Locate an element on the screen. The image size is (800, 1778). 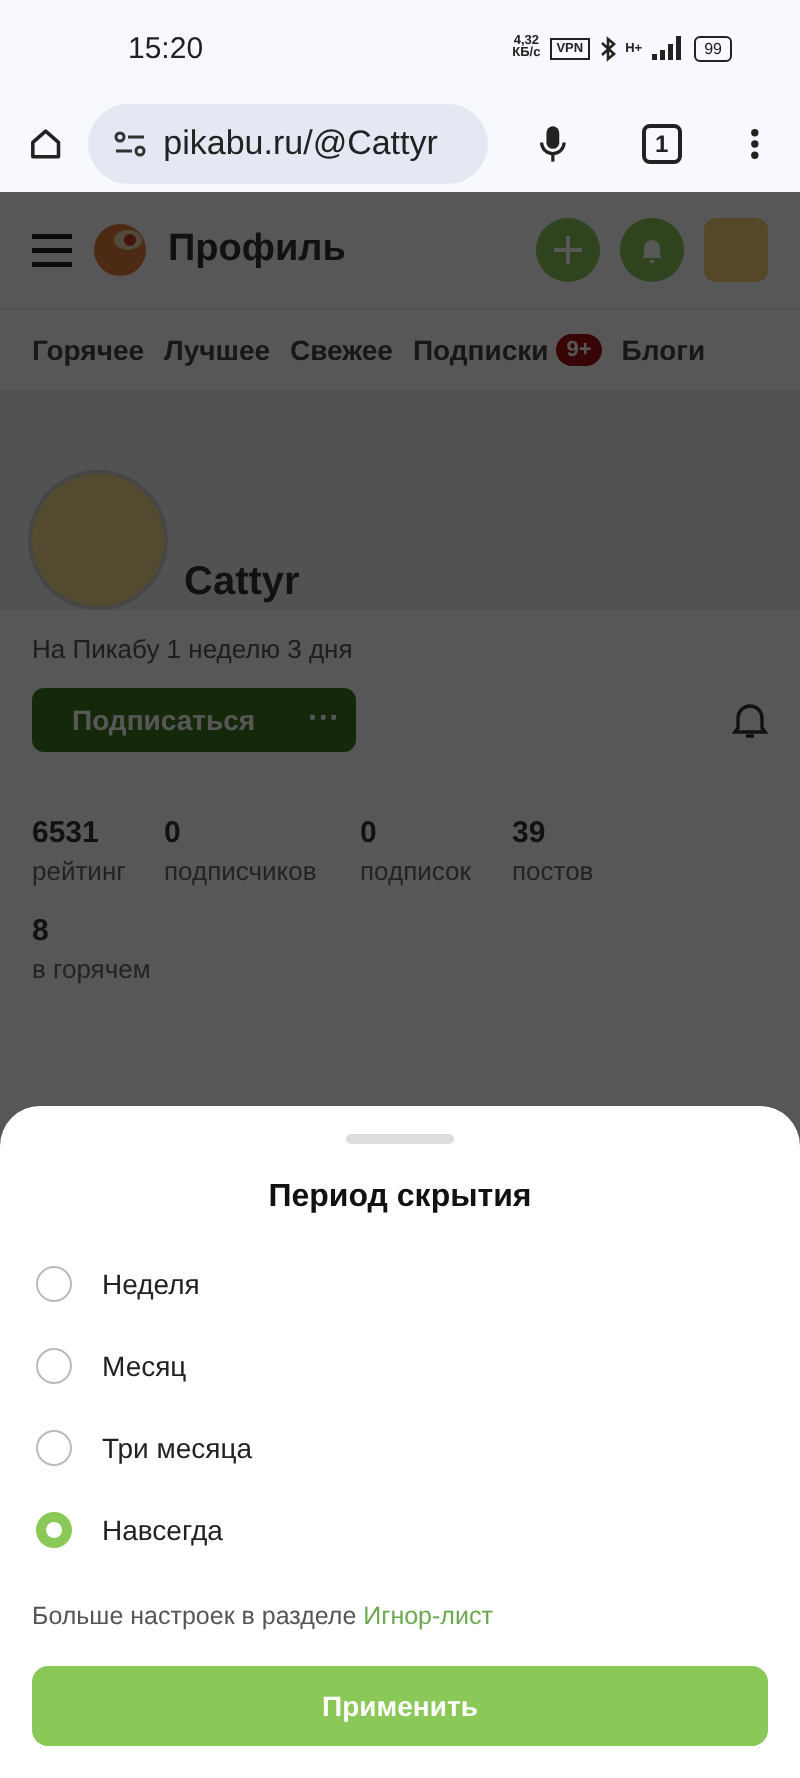
drag-handle is located at coordinates (400, 1139).